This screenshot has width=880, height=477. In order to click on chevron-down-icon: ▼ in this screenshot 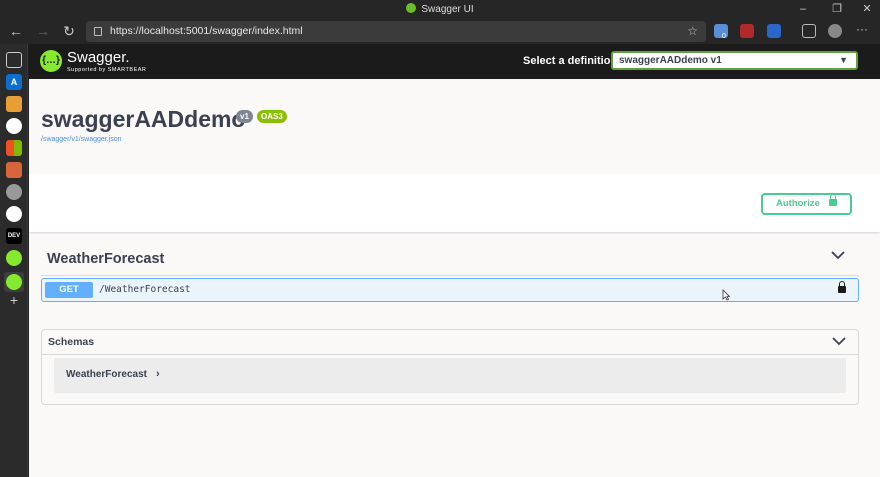, I will do `click(843, 60)`.